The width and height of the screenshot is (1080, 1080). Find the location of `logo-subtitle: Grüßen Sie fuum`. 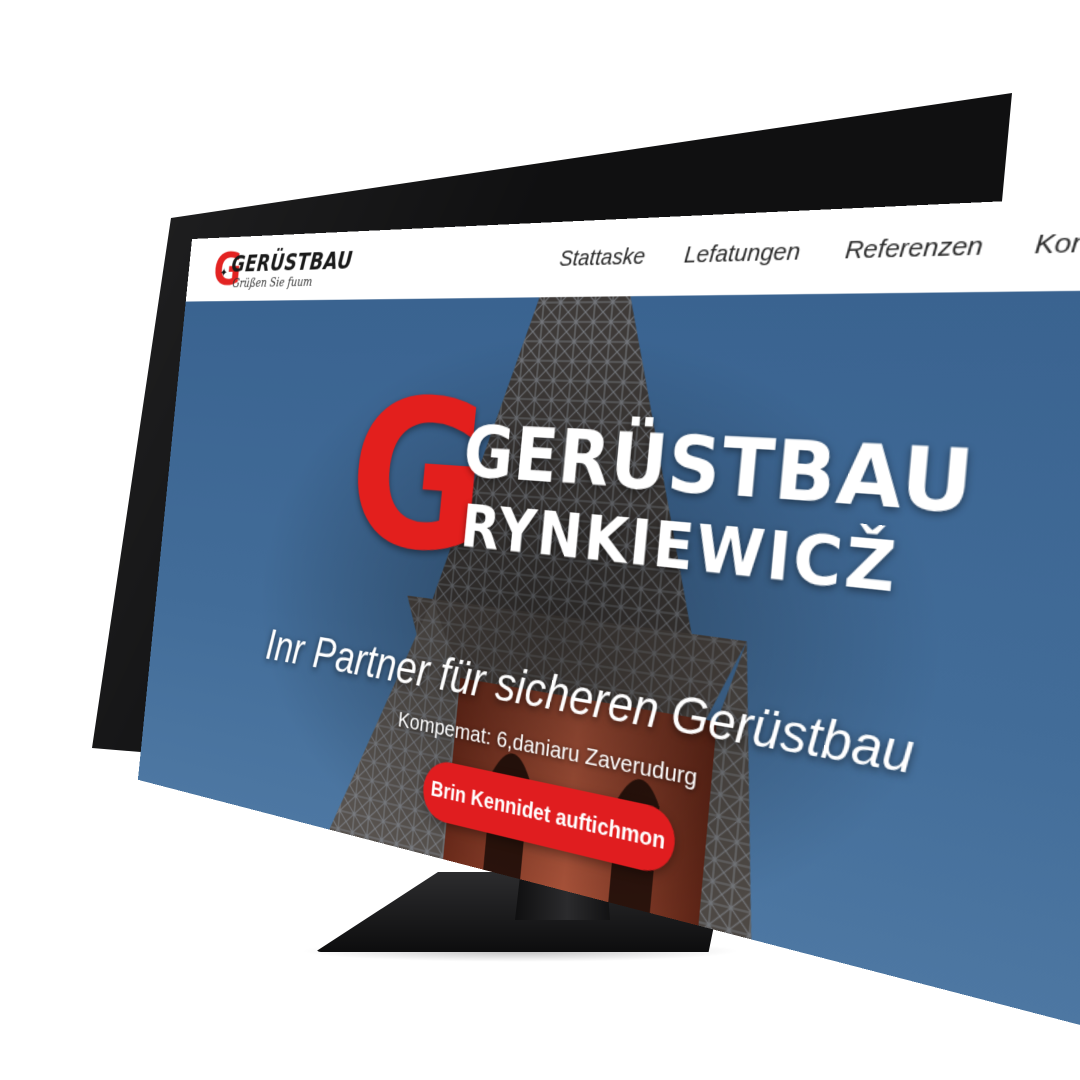

logo-subtitle: Grüßen Sie fuum is located at coordinates (272, 283).